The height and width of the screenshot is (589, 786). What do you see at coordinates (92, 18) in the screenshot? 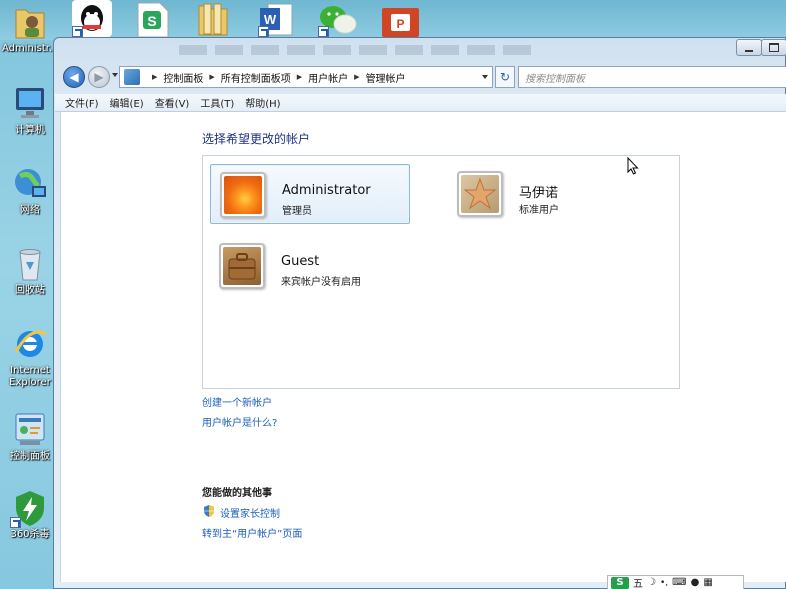
I see `qq-icon` at bounding box center [92, 18].